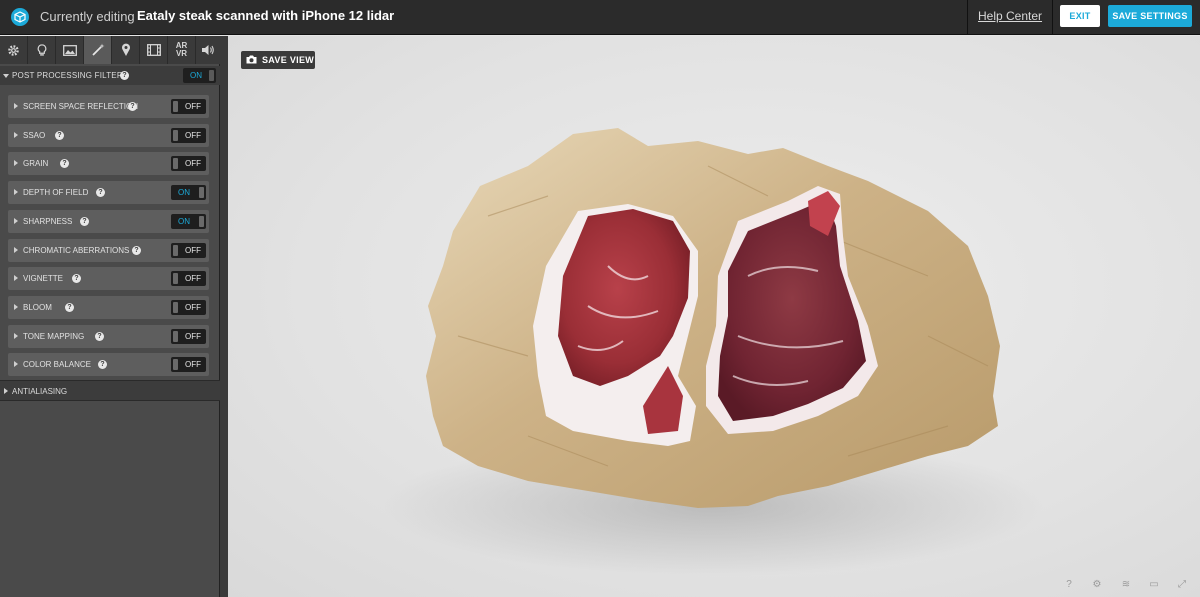 The image size is (1200, 597). I want to click on filter-row: SCREEN SPACE REFLECTION? OFF, so click(108, 106).